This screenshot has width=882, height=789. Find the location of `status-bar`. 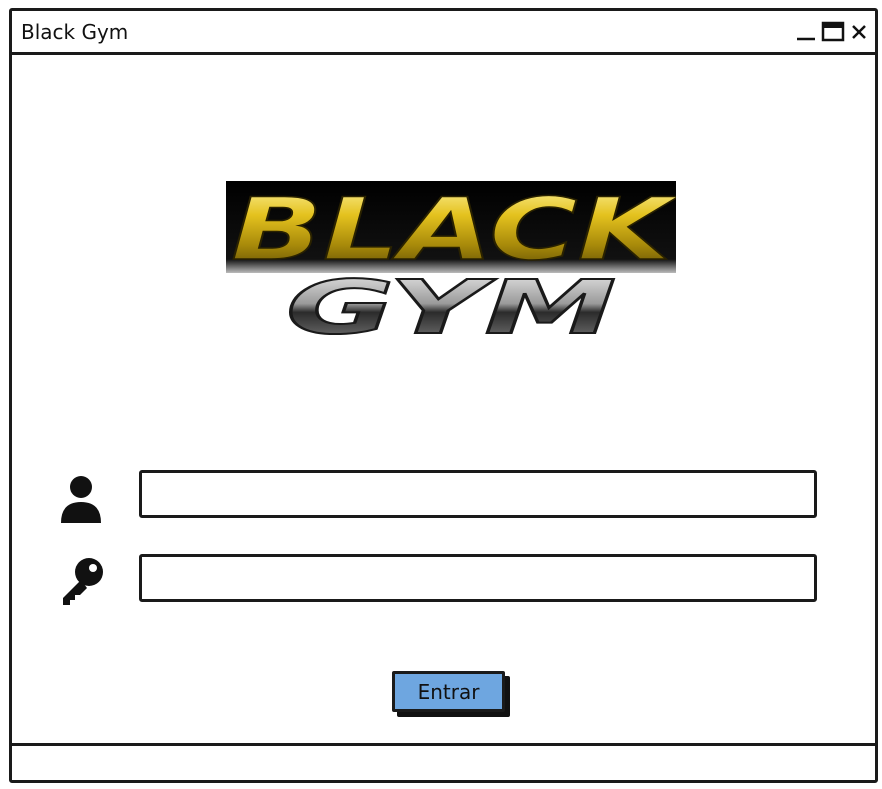

status-bar is located at coordinates (443, 761).